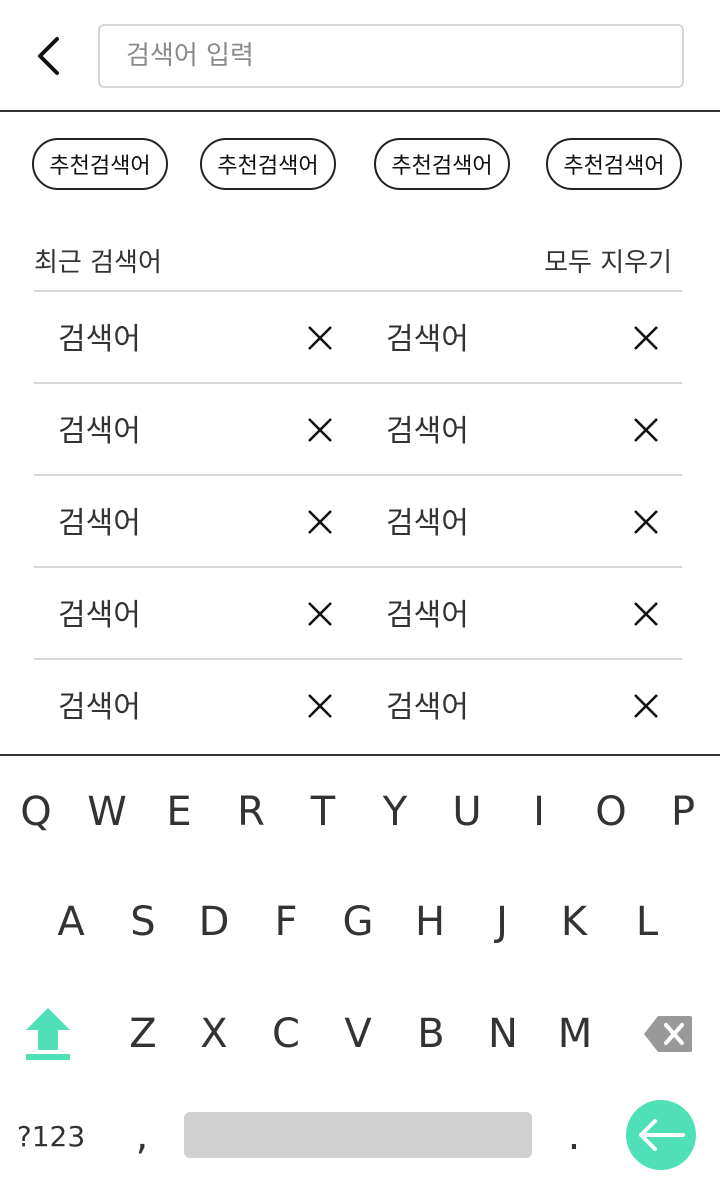 This screenshot has width=720, height=1200. What do you see at coordinates (143, 1034) in the screenshot?
I see `key-z: Z` at bounding box center [143, 1034].